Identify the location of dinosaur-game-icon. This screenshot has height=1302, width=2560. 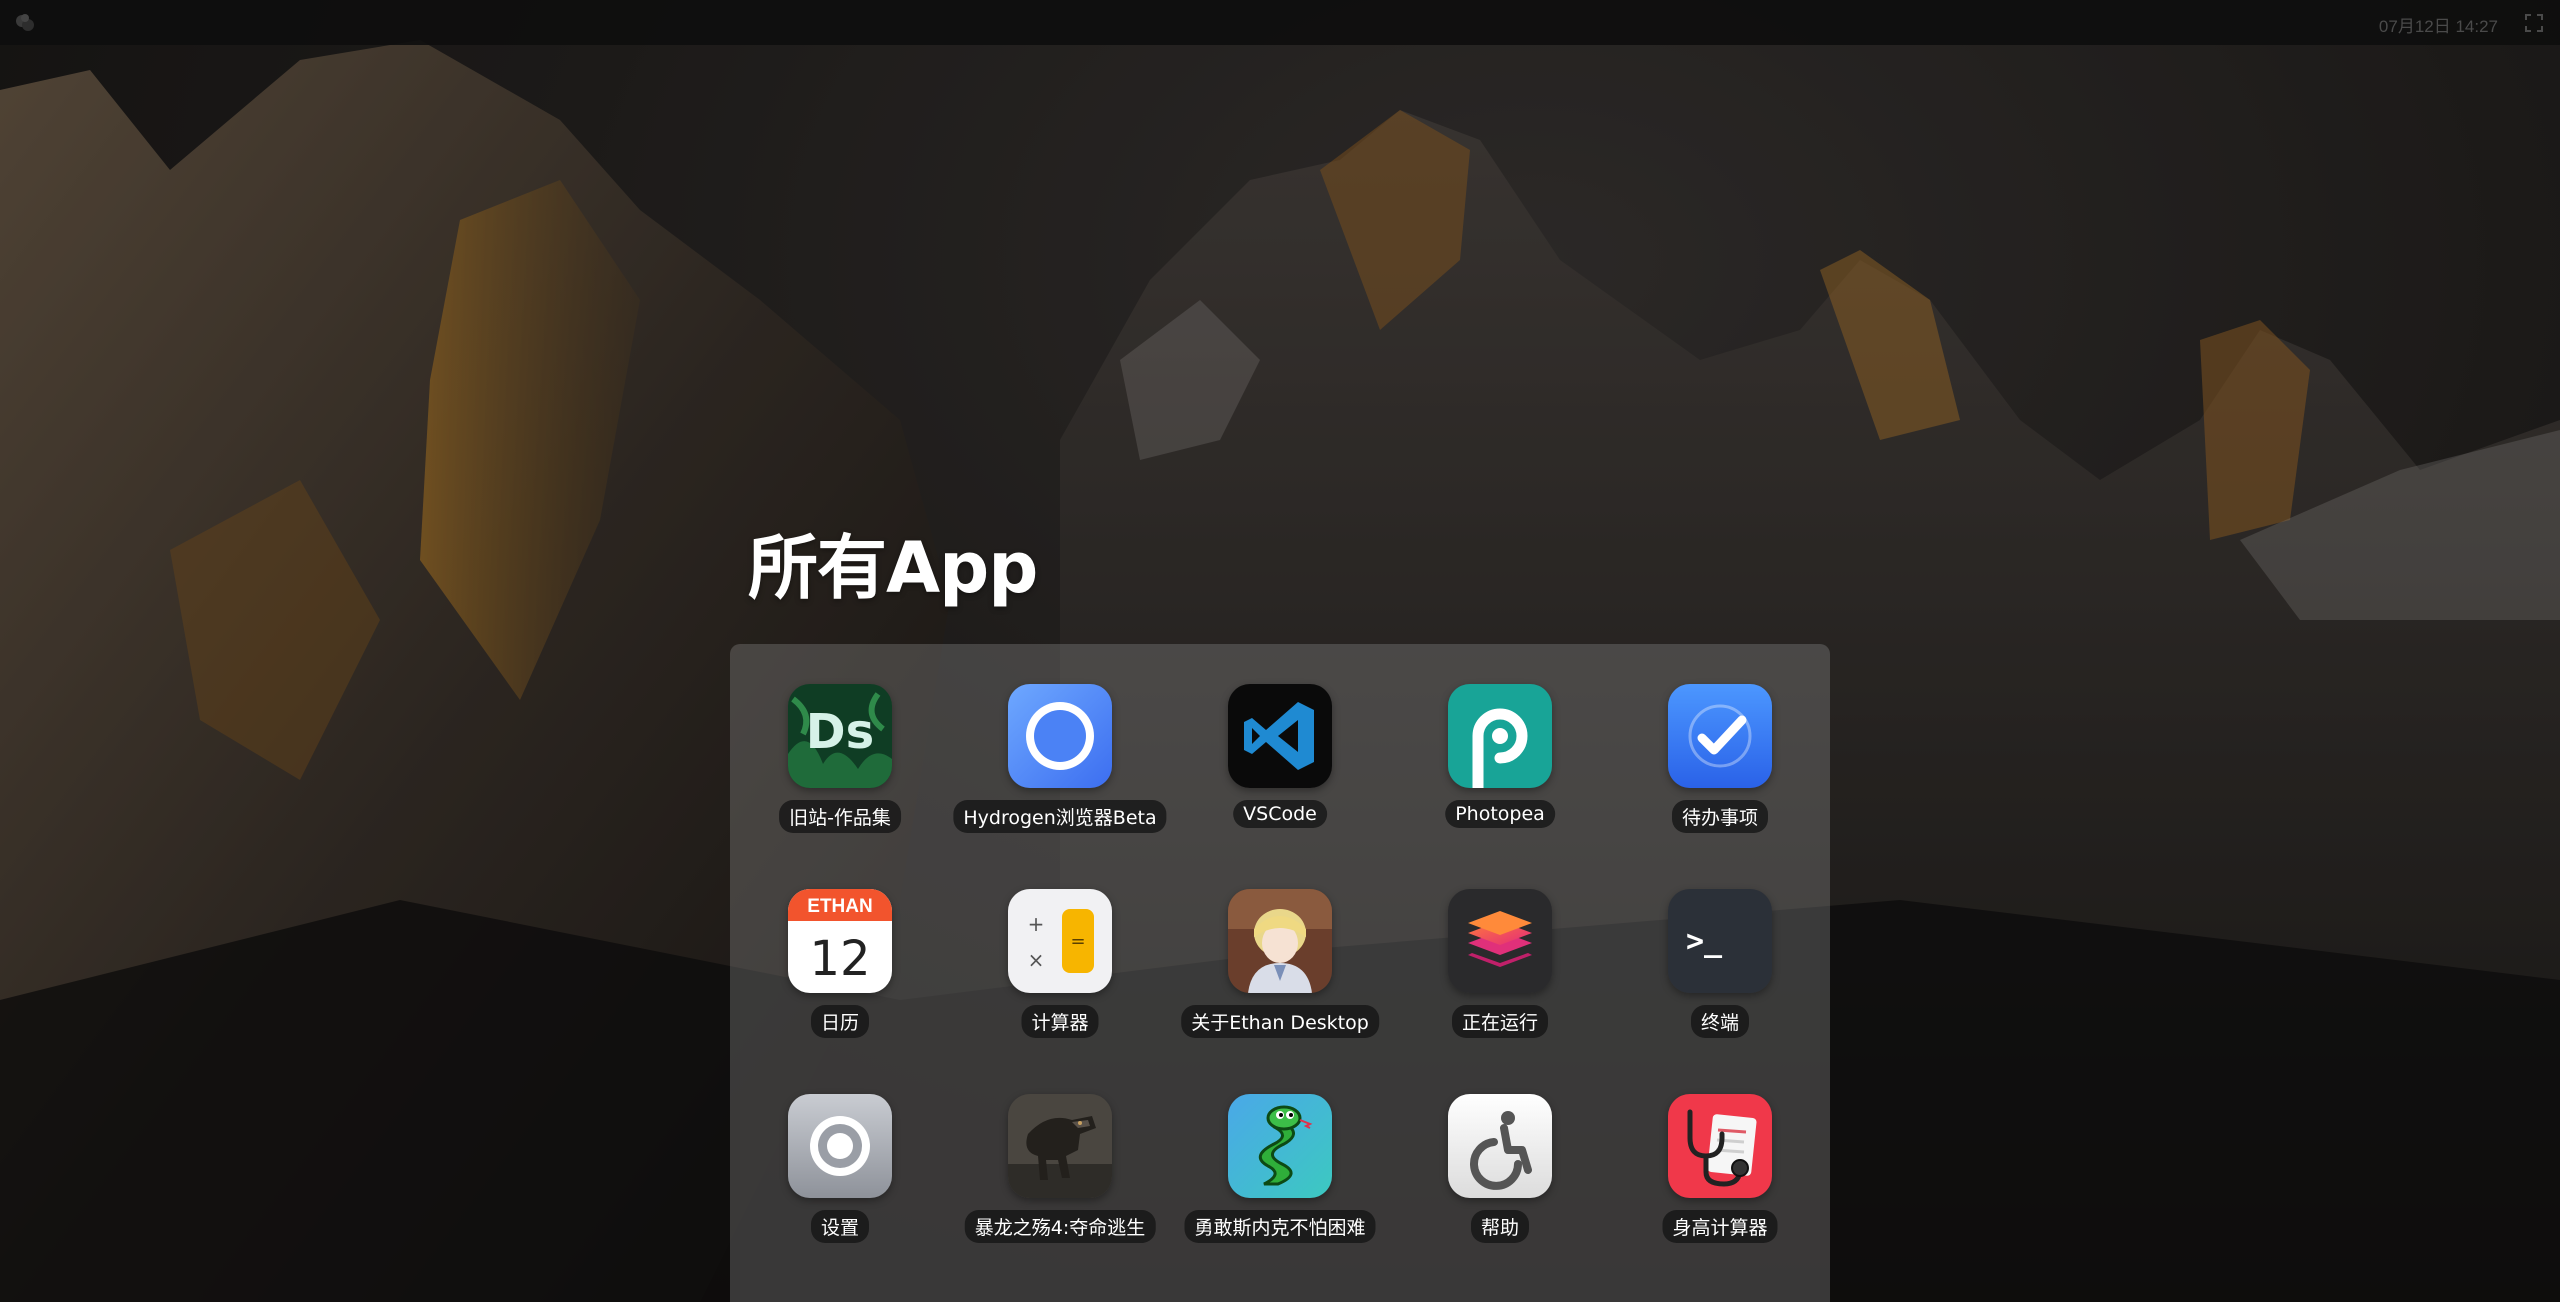
(1060, 1146).